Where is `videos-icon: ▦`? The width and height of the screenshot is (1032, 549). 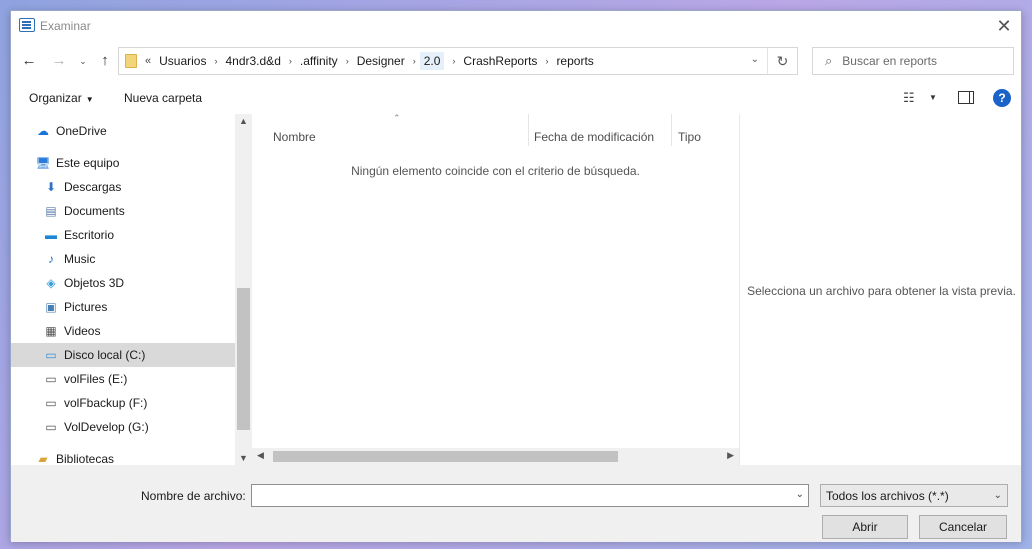 videos-icon: ▦ is located at coordinates (51, 331).